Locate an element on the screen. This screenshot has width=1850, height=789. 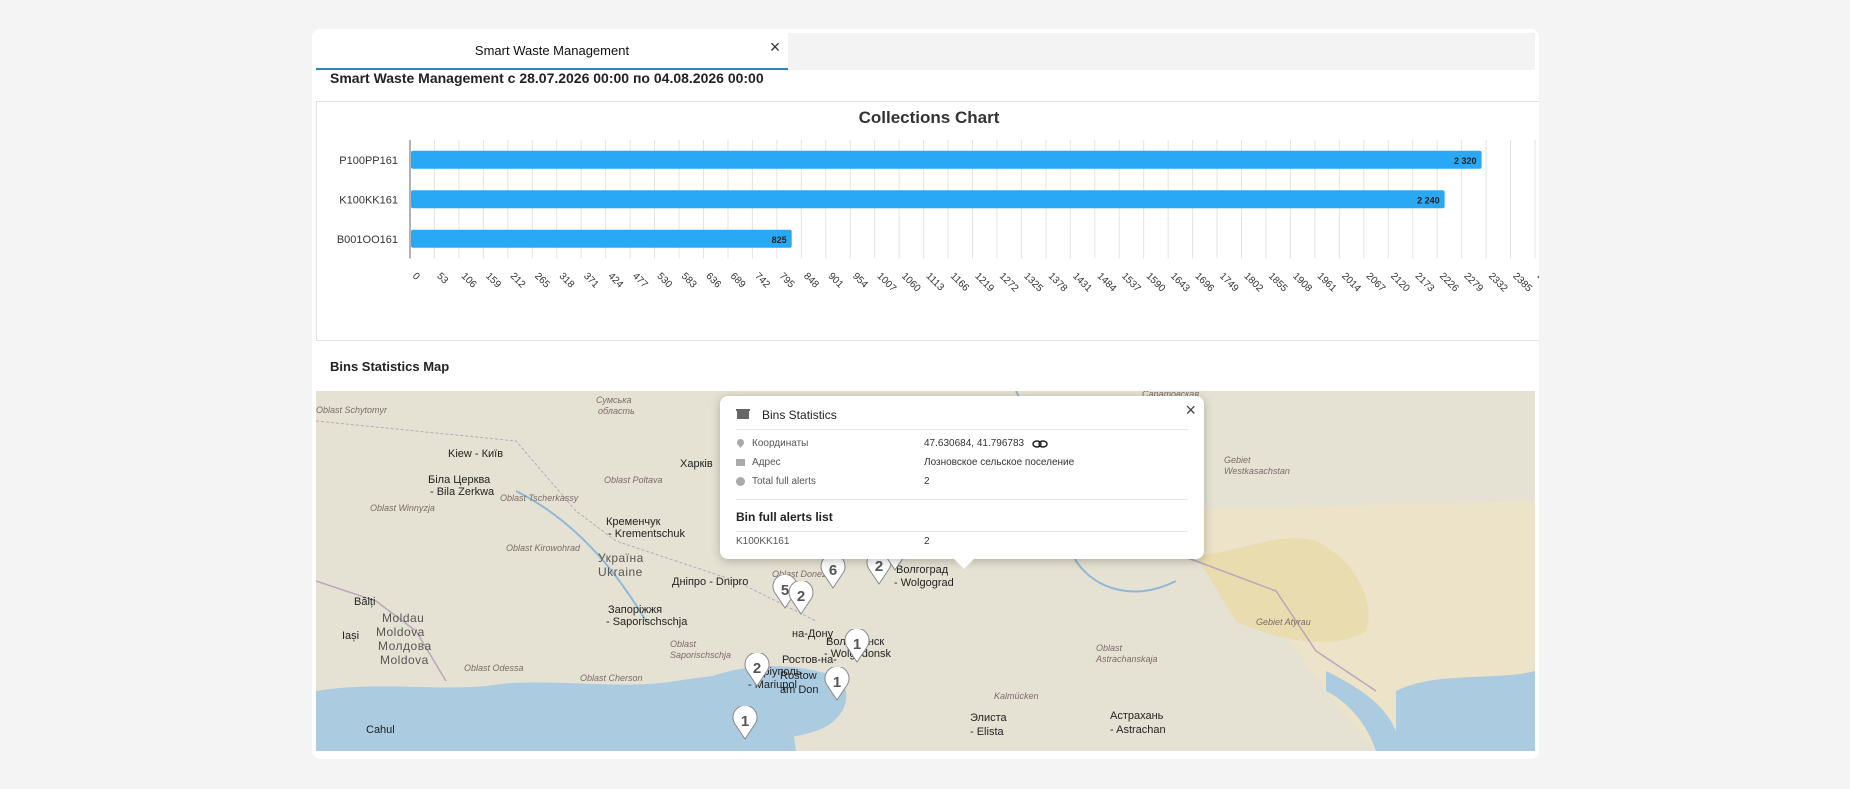
x-tick-label: 530 is located at coordinates (664, 281).